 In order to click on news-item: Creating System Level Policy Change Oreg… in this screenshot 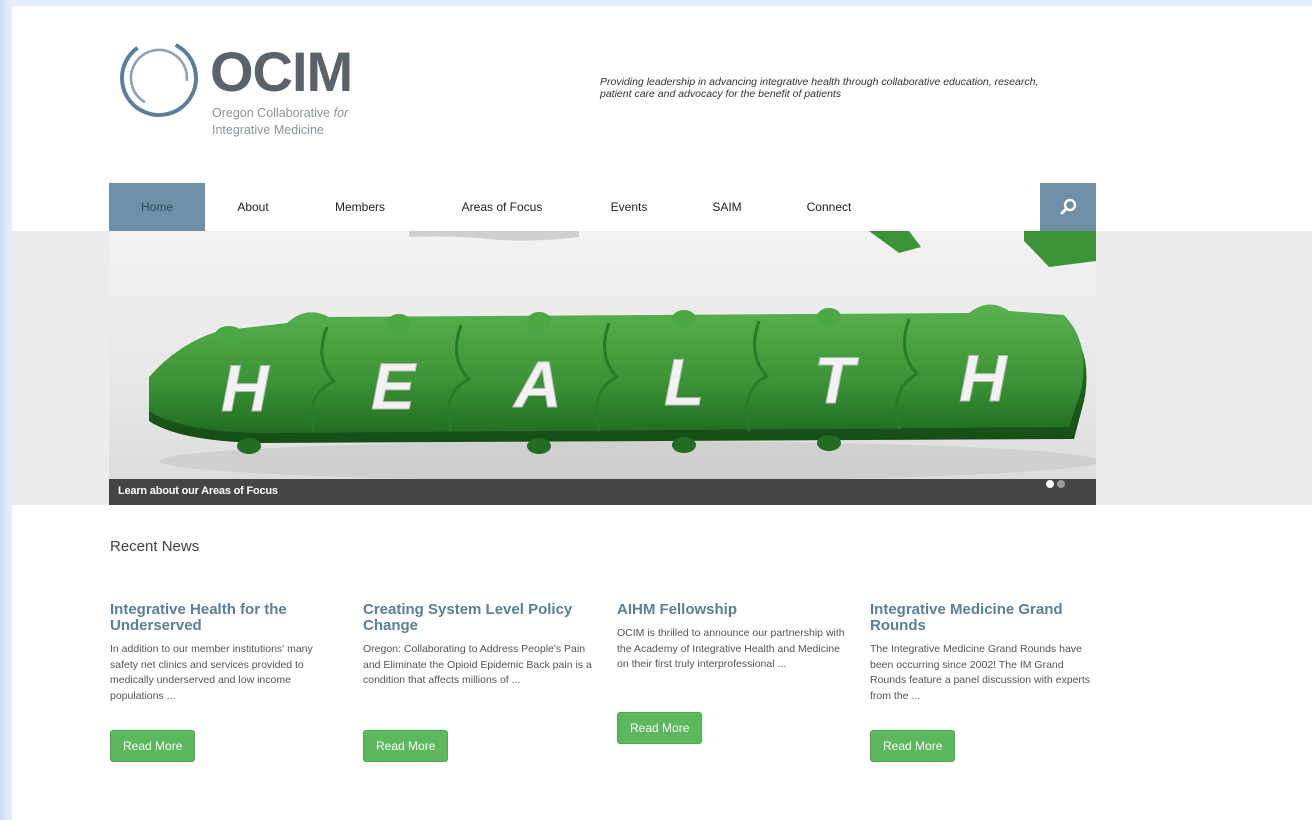, I will do `click(478, 645)`.